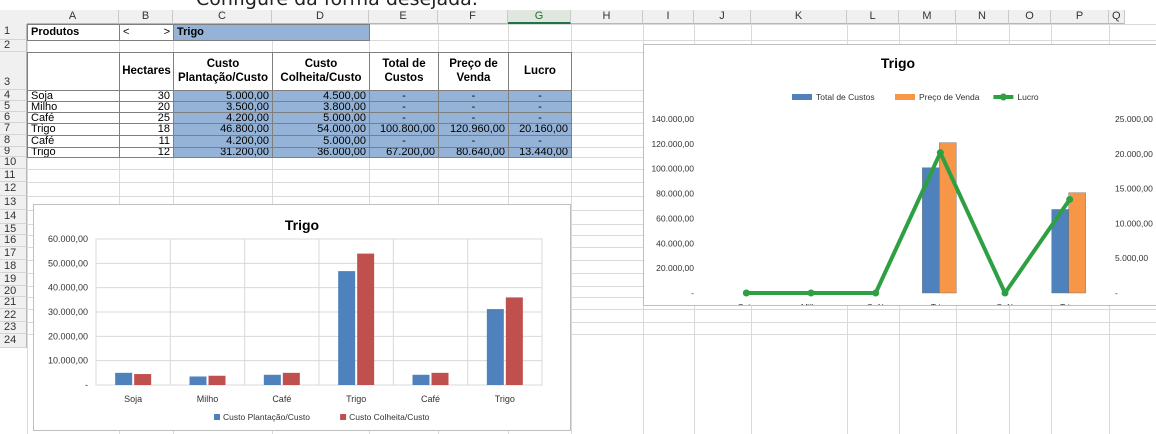  I want to click on y-tick-label: 60.000,00, so click(68, 239).